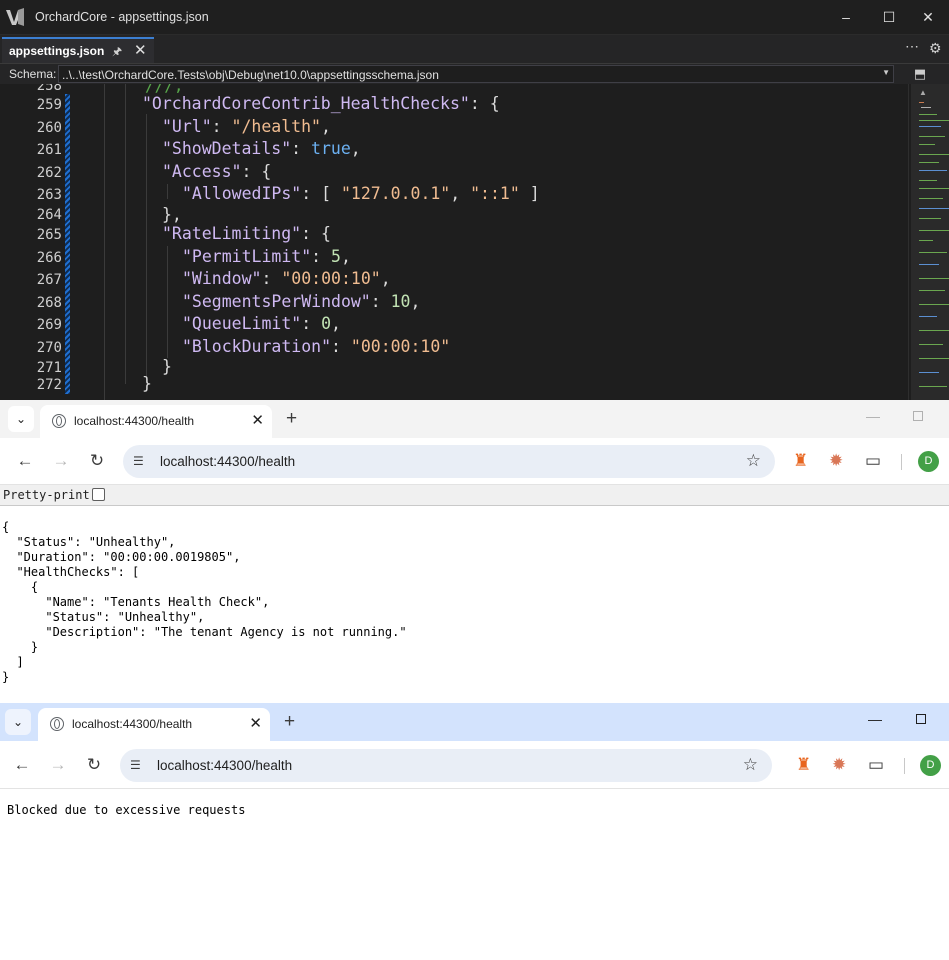  I want to click on tab-title: localhost:44300/health, so click(132, 724).